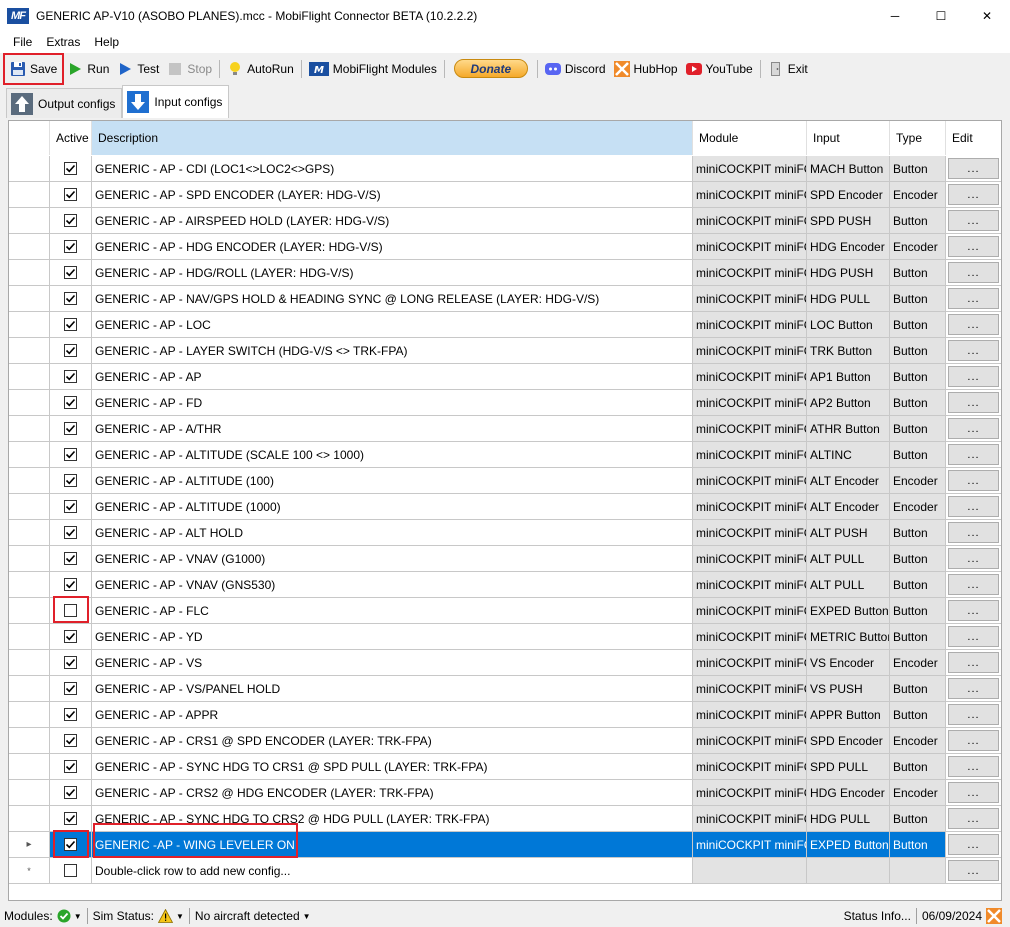 Image resolution: width=1010 pixels, height=927 pixels. I want to click on mobiflight-modules-button: M MobiFlight Modules, so click(373, 69).